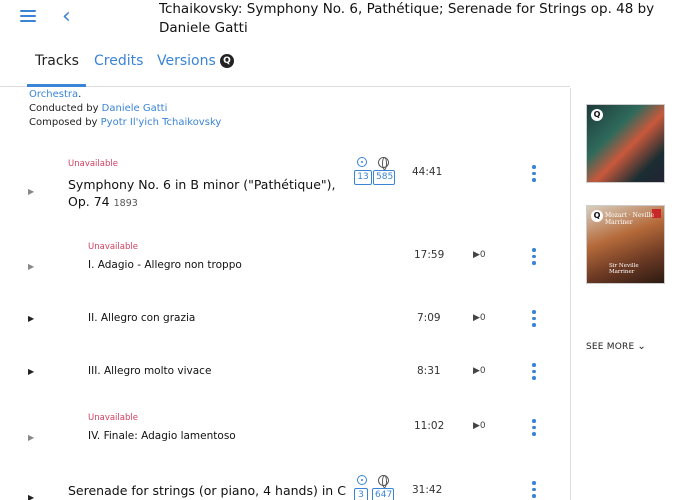 Image resolution: width=674 pixels, height=500 pixels. Describe the element at coordinates (165, 265) in the screenshot. I see `movement-title: I. Adagio - Allegro non troppo` at that location.